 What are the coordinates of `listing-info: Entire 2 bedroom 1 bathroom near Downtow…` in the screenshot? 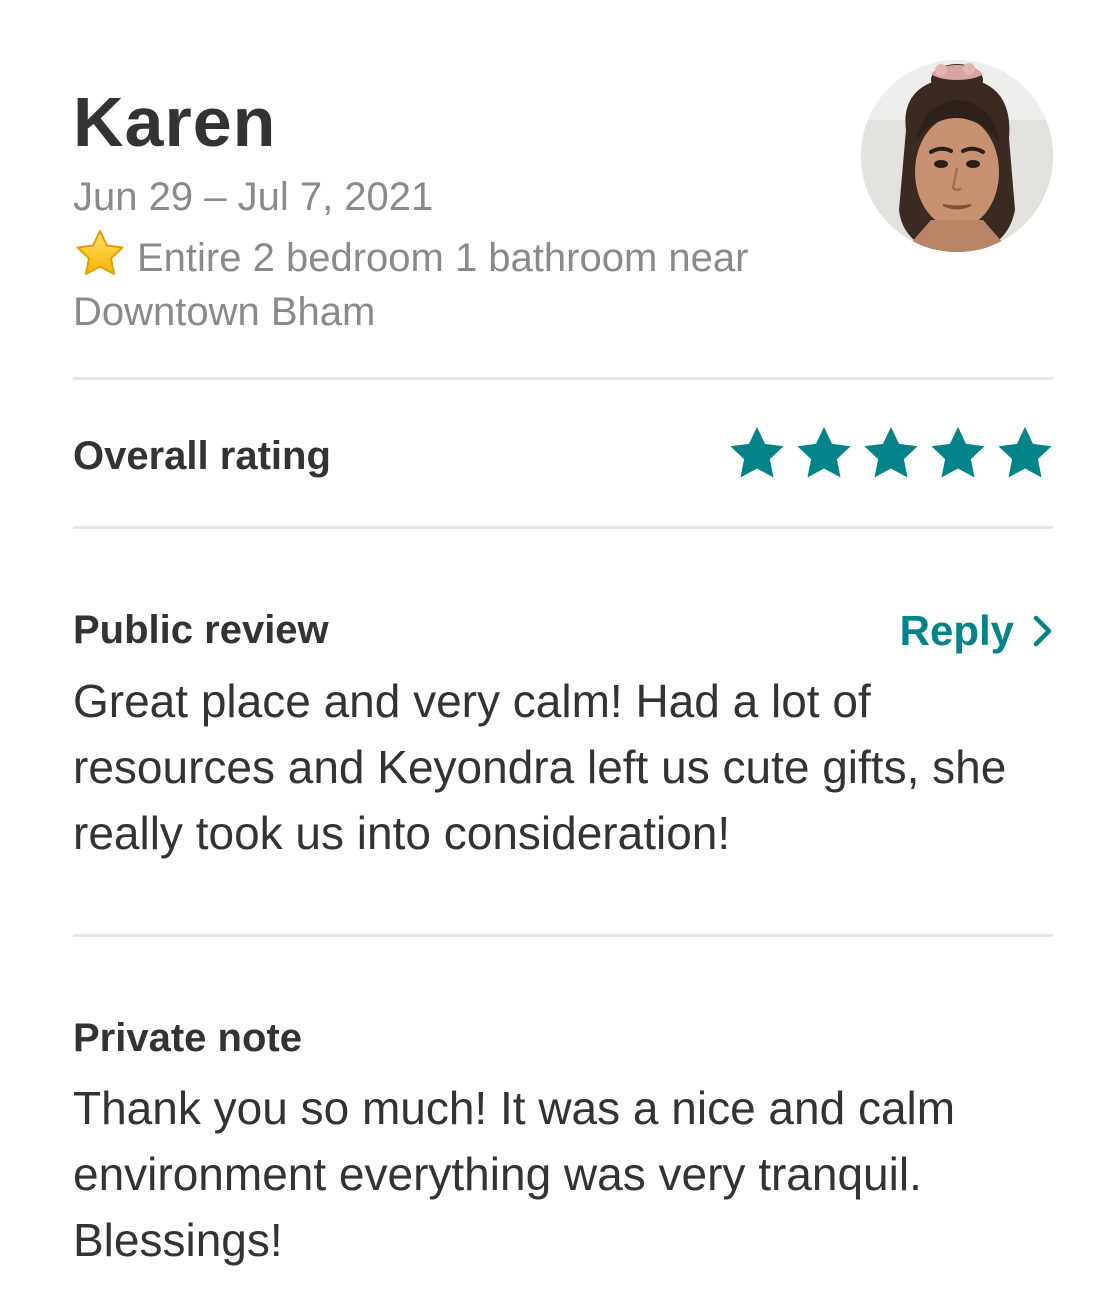 It's located at (443, 283).